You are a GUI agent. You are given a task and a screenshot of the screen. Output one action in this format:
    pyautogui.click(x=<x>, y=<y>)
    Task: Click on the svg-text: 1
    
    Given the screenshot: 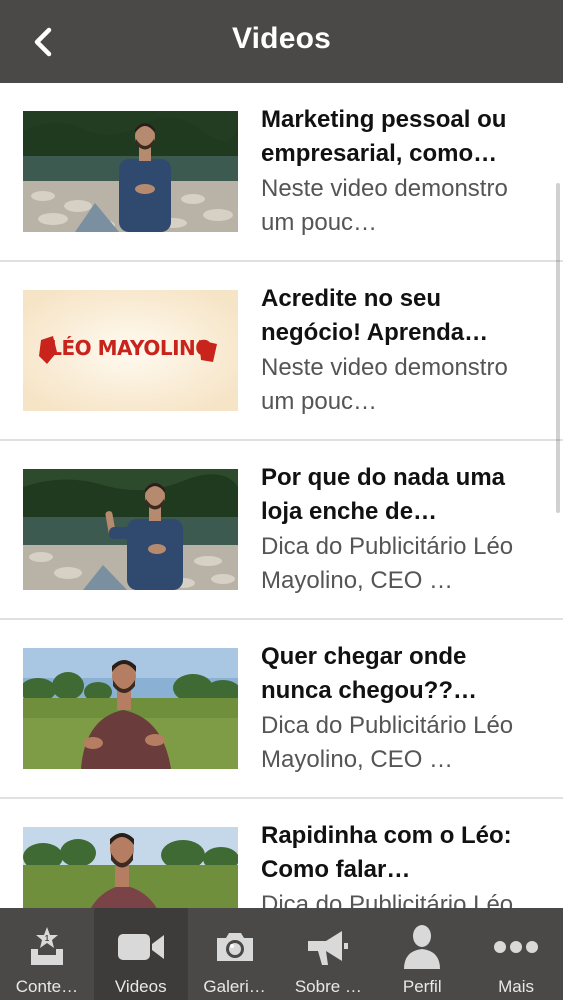 What is the action you would take?
    pyautogui.click(x=47, y=938)
    